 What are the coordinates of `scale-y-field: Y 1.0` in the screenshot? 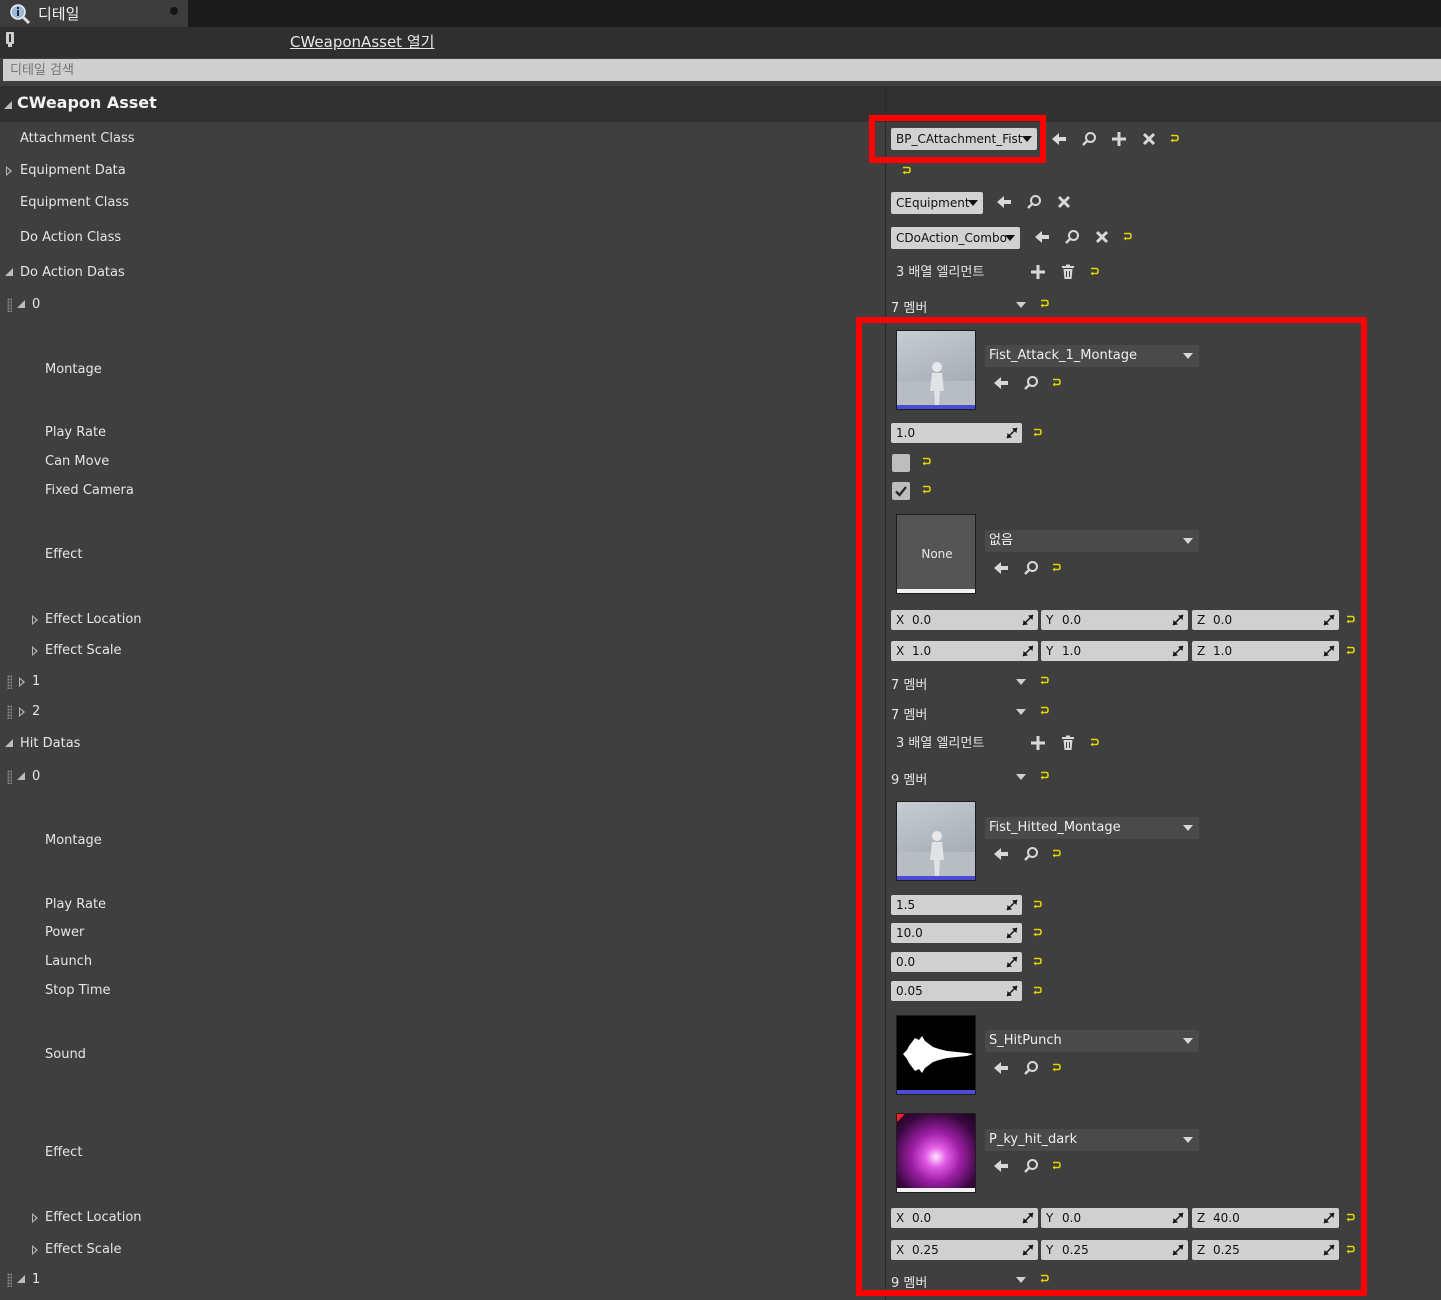 It's located at (1114, 651).